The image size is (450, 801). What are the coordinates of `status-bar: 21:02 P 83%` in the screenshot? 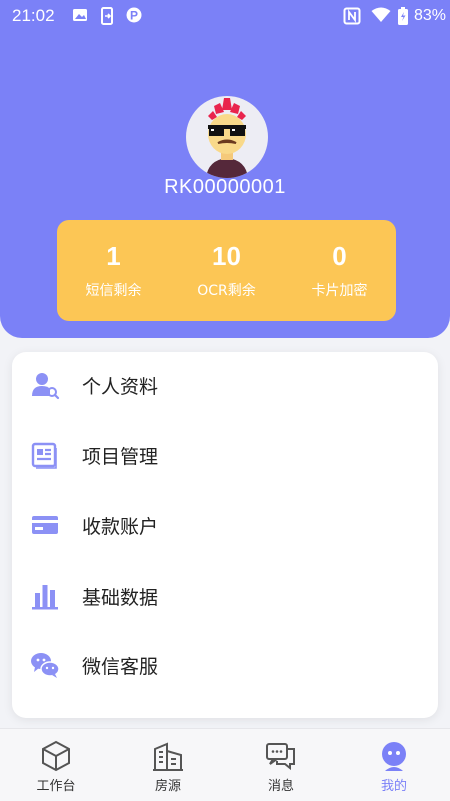 It's located at (225, 17).